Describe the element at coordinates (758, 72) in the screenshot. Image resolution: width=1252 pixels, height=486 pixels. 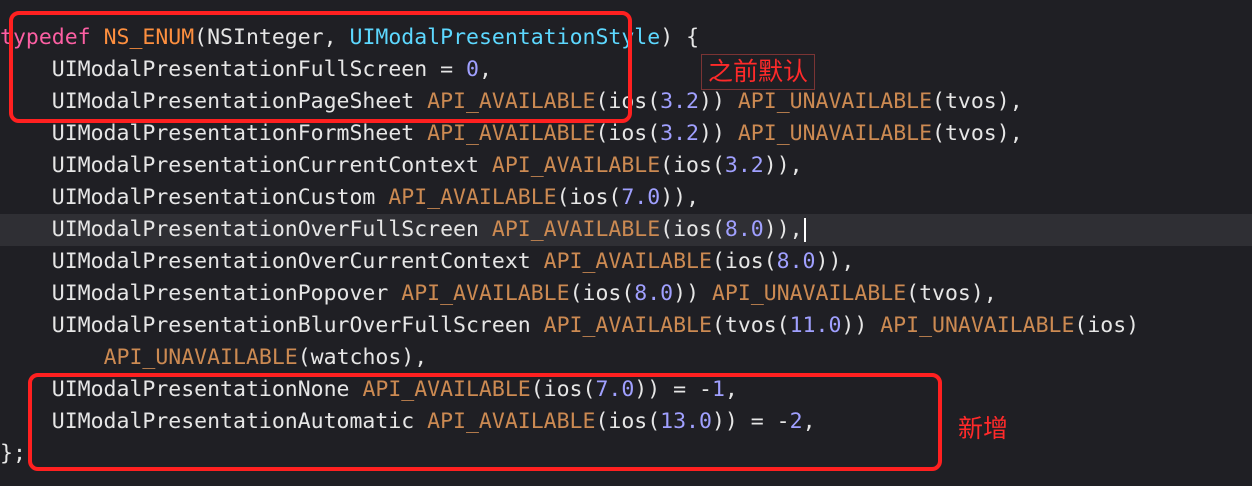
I see `annotation-previous-default: 之前默认` at that location.